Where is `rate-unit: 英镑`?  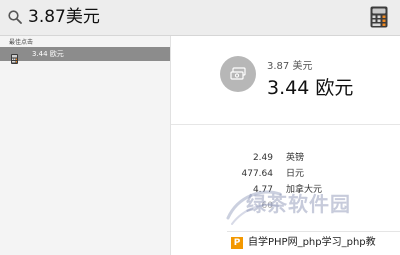
rate-unit: 英镑 is located at coordinates (295, 158).